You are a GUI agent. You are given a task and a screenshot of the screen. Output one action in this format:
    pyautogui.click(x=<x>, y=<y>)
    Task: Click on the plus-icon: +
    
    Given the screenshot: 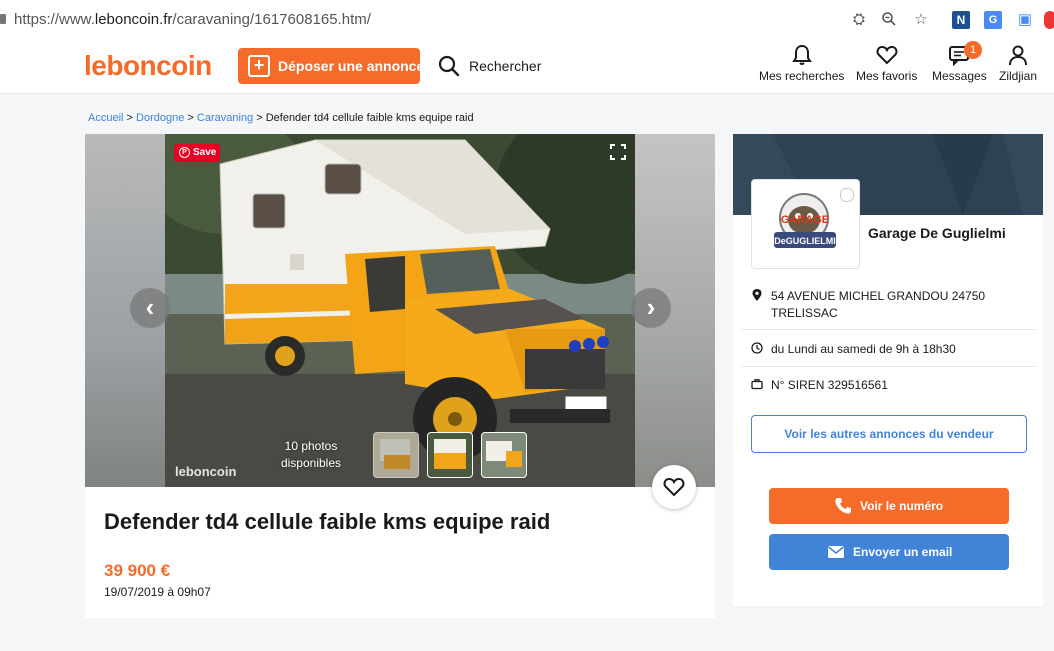 What is the action you would take?
    pyautogui.click(x=259, y=66)
    